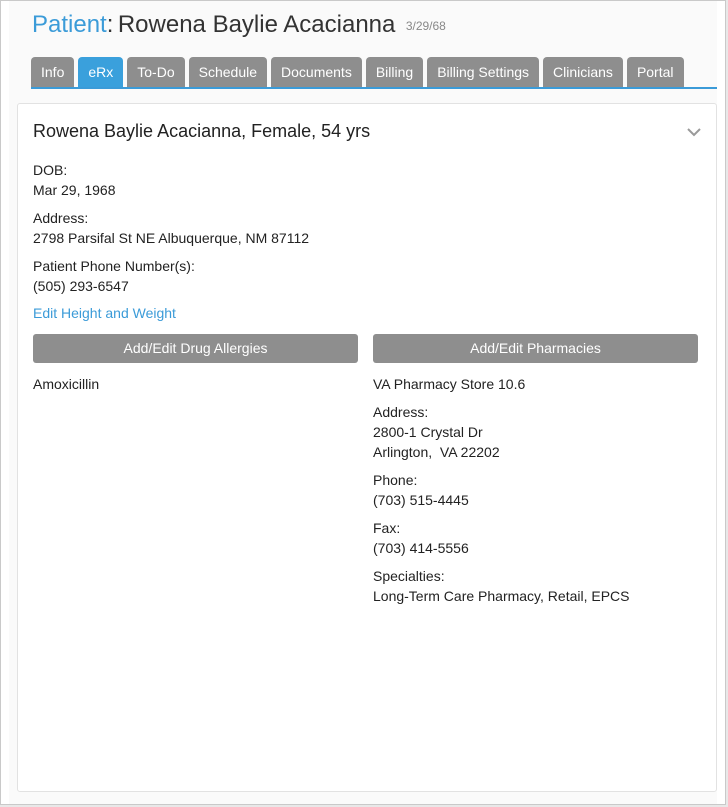 Image resolution: width=728 pixels, height=807 pixels. What do you see at coordinates (401, 412) in the screenshot?
I see `pharmacy-address-label: Address:` at bounding box center [401, 412].